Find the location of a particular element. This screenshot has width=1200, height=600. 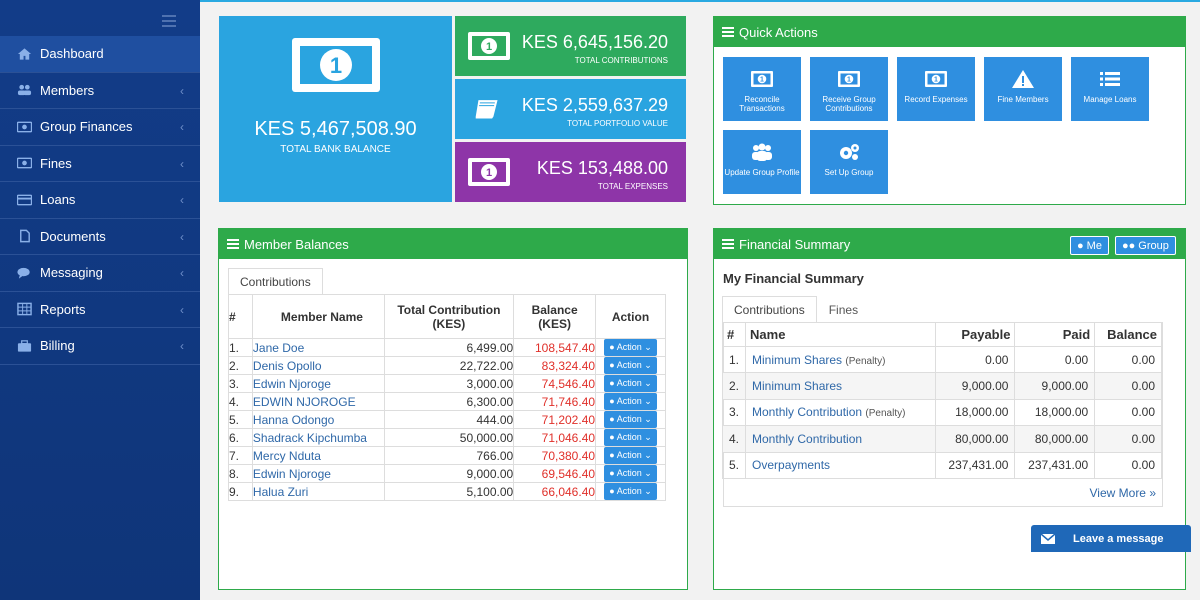

sidebar-item-documents: Documents ‹ is located at coordinates (100, 237).